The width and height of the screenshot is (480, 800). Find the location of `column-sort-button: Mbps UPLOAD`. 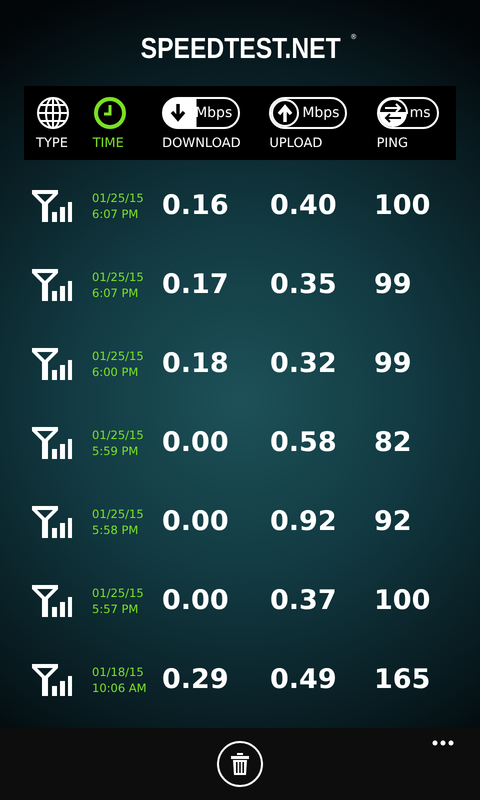

column-sort-button: Mbps UPLOAD is located at coordinates (323, 123).